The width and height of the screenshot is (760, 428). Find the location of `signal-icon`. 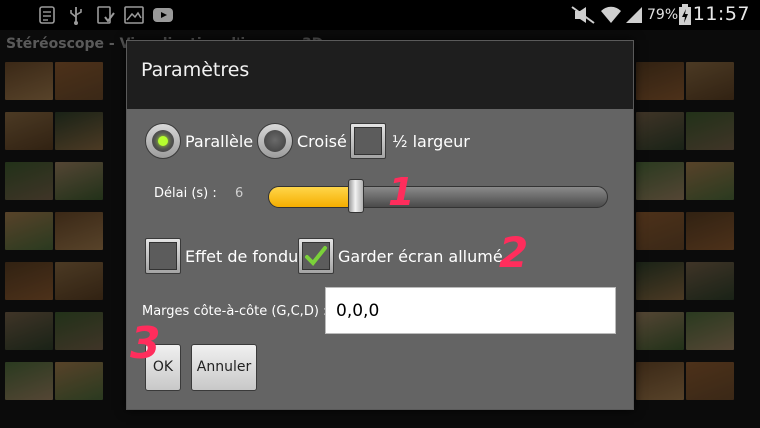

signal-icon is located at coordinates (634, 15).